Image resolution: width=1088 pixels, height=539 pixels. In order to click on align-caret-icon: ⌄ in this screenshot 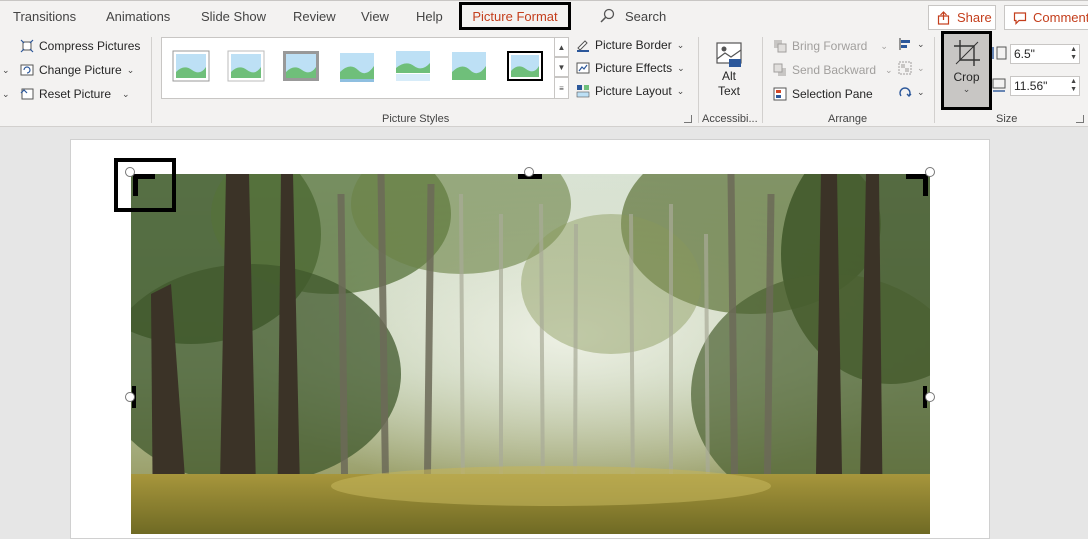, I will do `click(921, 43)`.